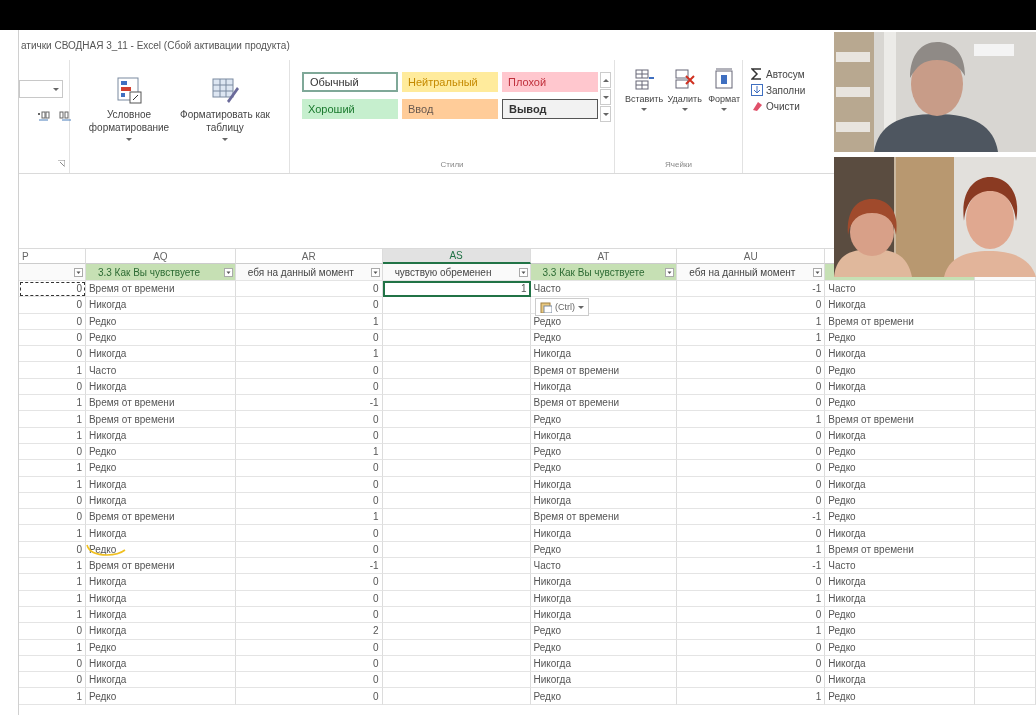  What do you see at coordinates (350, 82) in the screenshot?
I see `cell-style-item: Обычный` at bounding box center [350, 82].